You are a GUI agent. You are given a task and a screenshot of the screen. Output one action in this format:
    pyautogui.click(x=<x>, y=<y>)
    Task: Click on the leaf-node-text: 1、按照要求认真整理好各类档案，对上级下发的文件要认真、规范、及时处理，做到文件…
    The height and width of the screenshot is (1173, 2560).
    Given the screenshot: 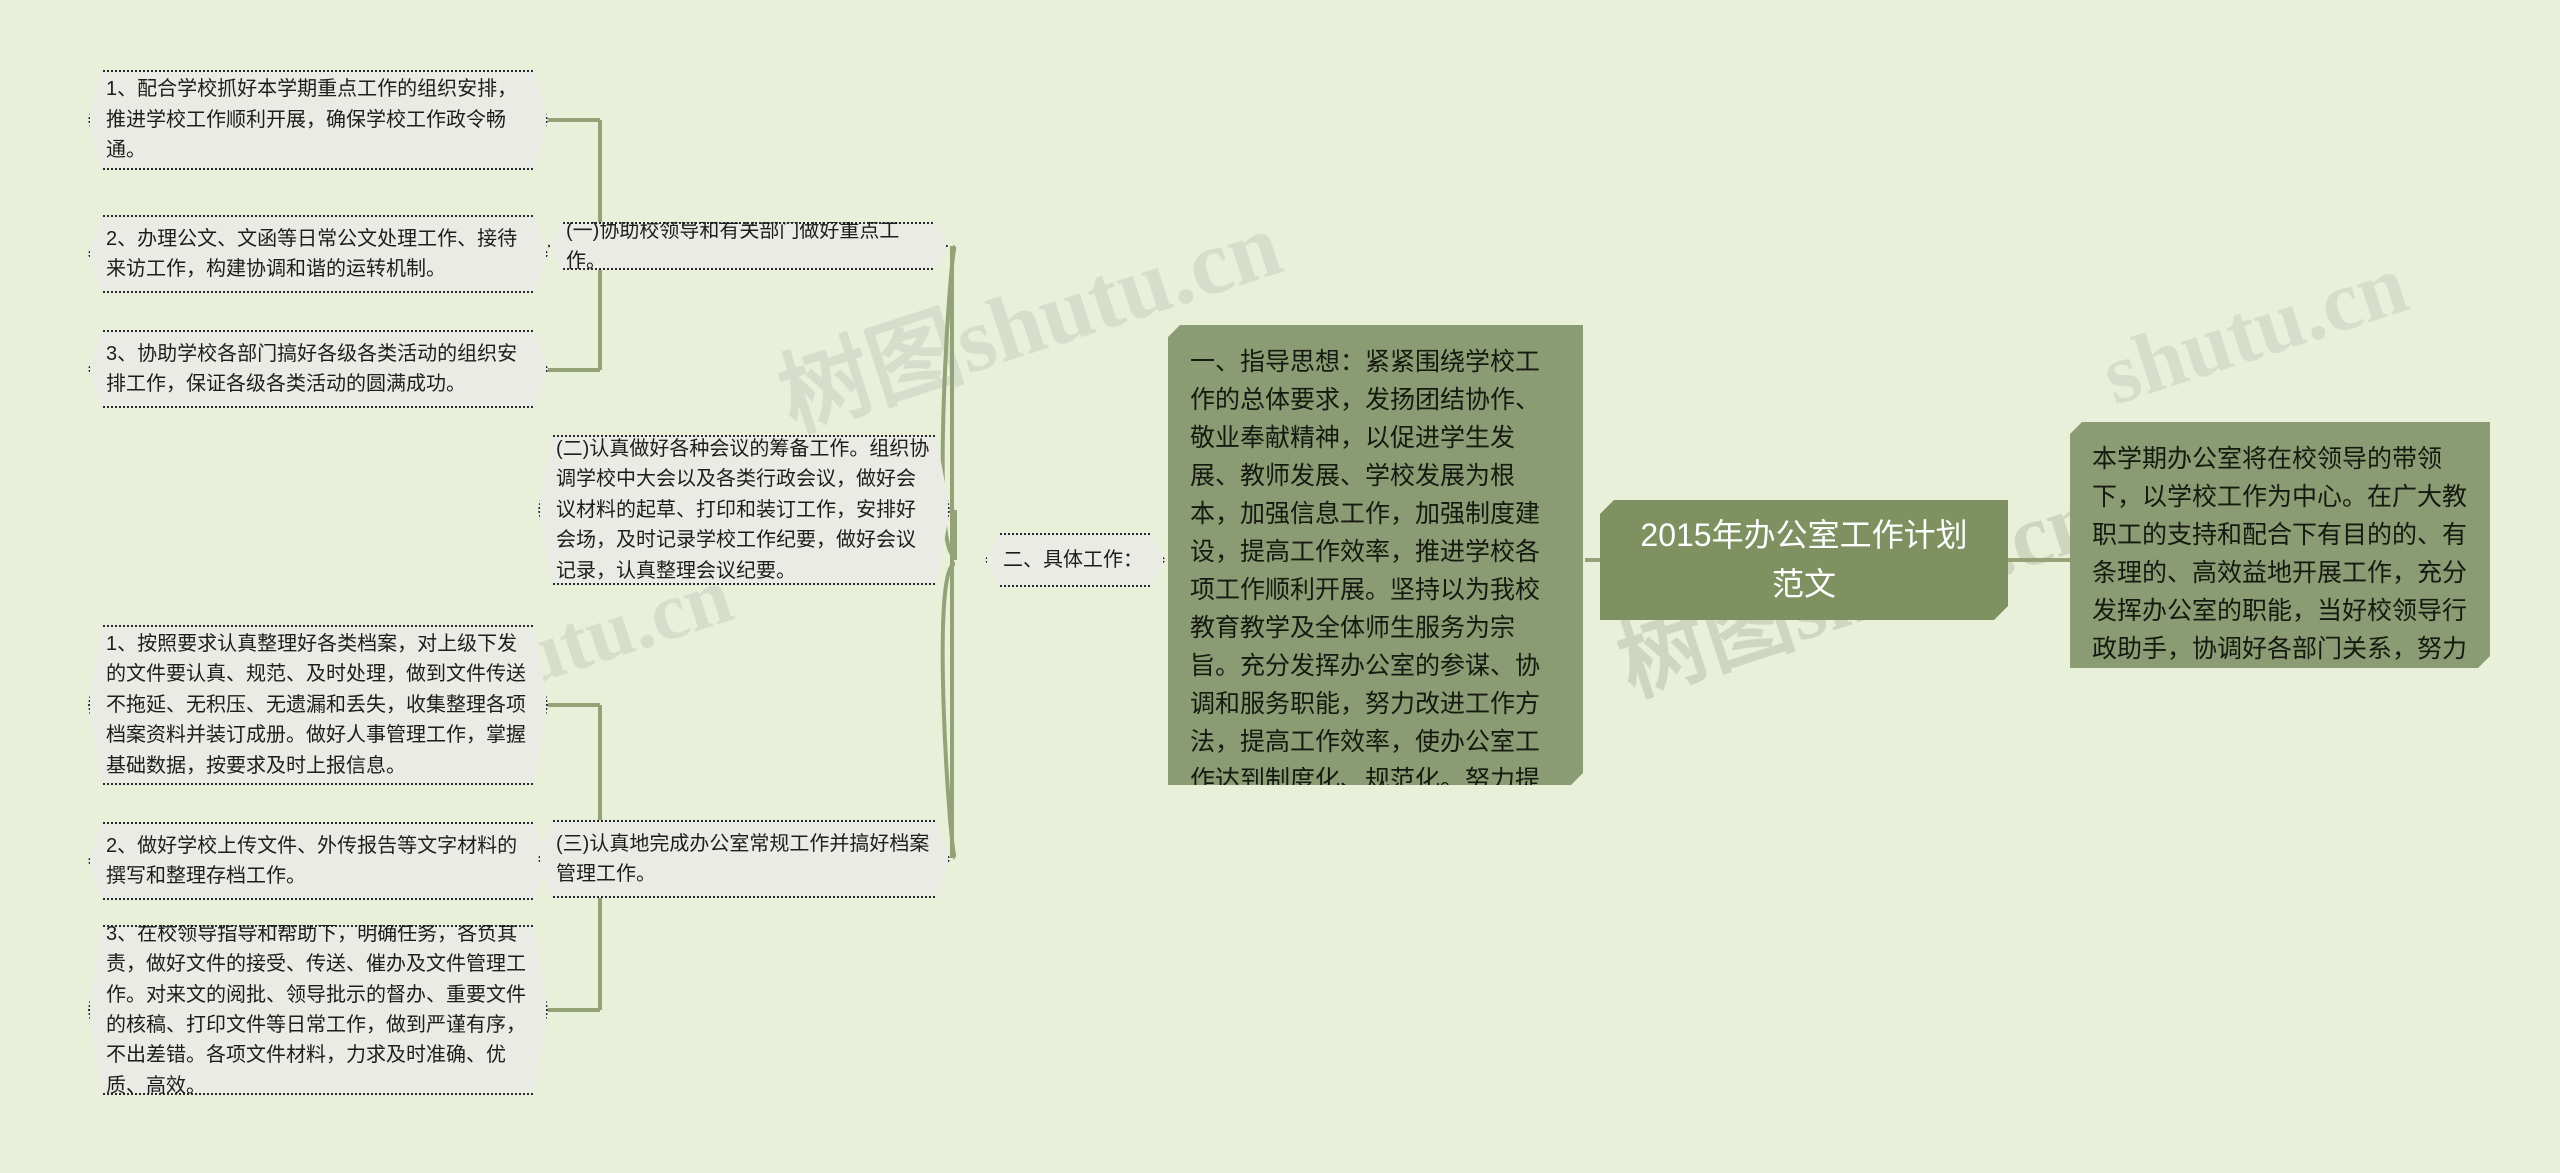 What is the action you would take?
    pyautogui.click(x=316, y=705)
    